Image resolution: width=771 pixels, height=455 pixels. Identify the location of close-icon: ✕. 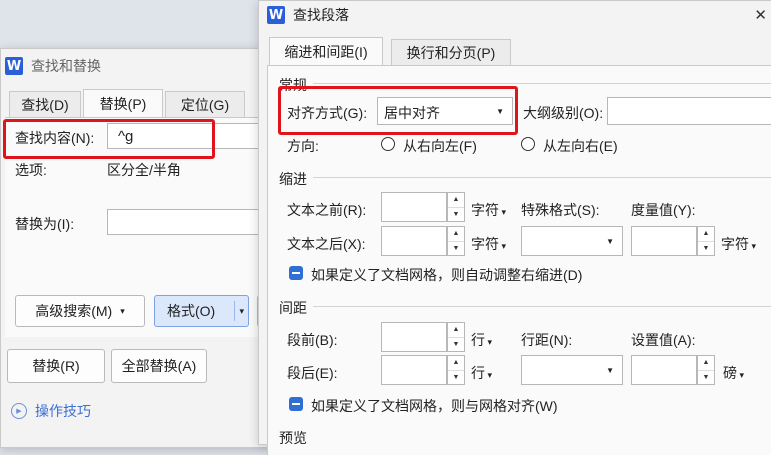
(760, 15).